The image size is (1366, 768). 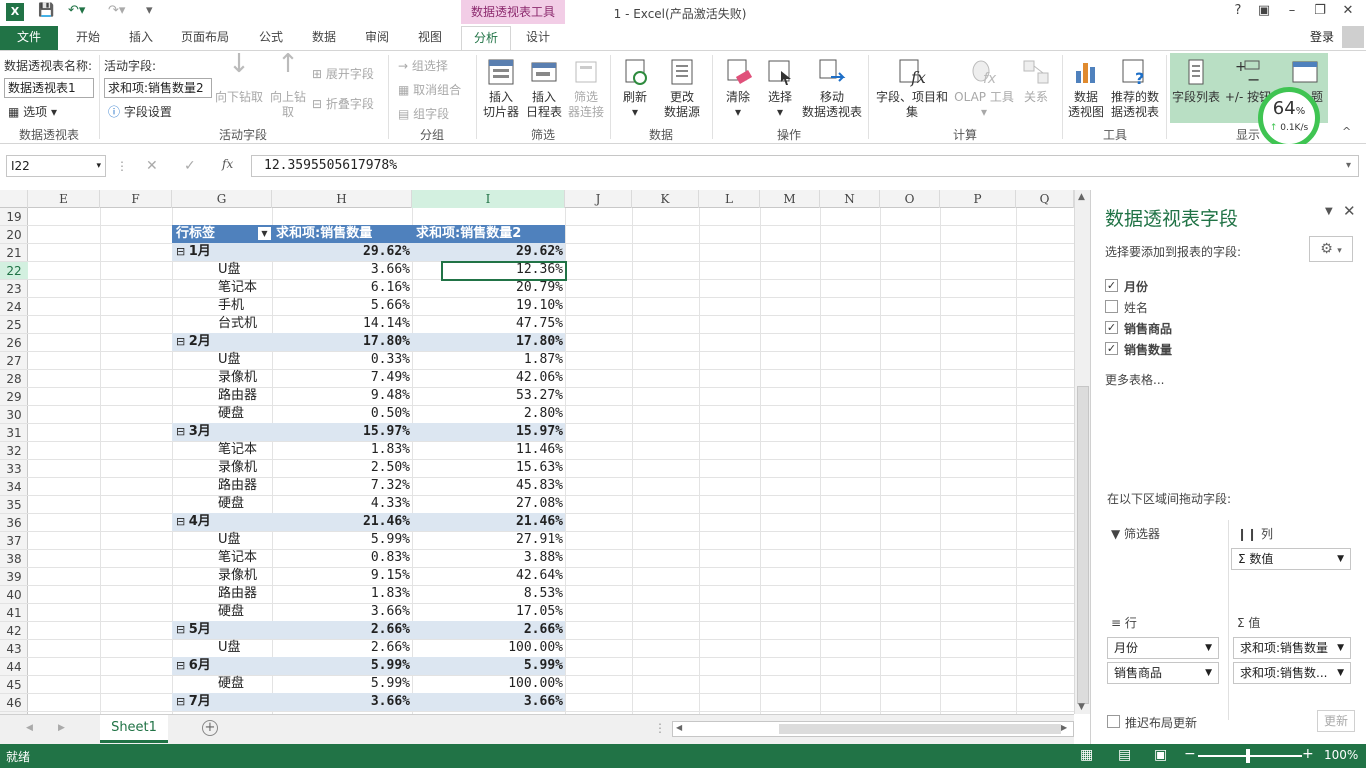 What do you see at coordinates (14, 379) in the screenshot?
I see `row-header: 28` at bounding box center [14, 379].